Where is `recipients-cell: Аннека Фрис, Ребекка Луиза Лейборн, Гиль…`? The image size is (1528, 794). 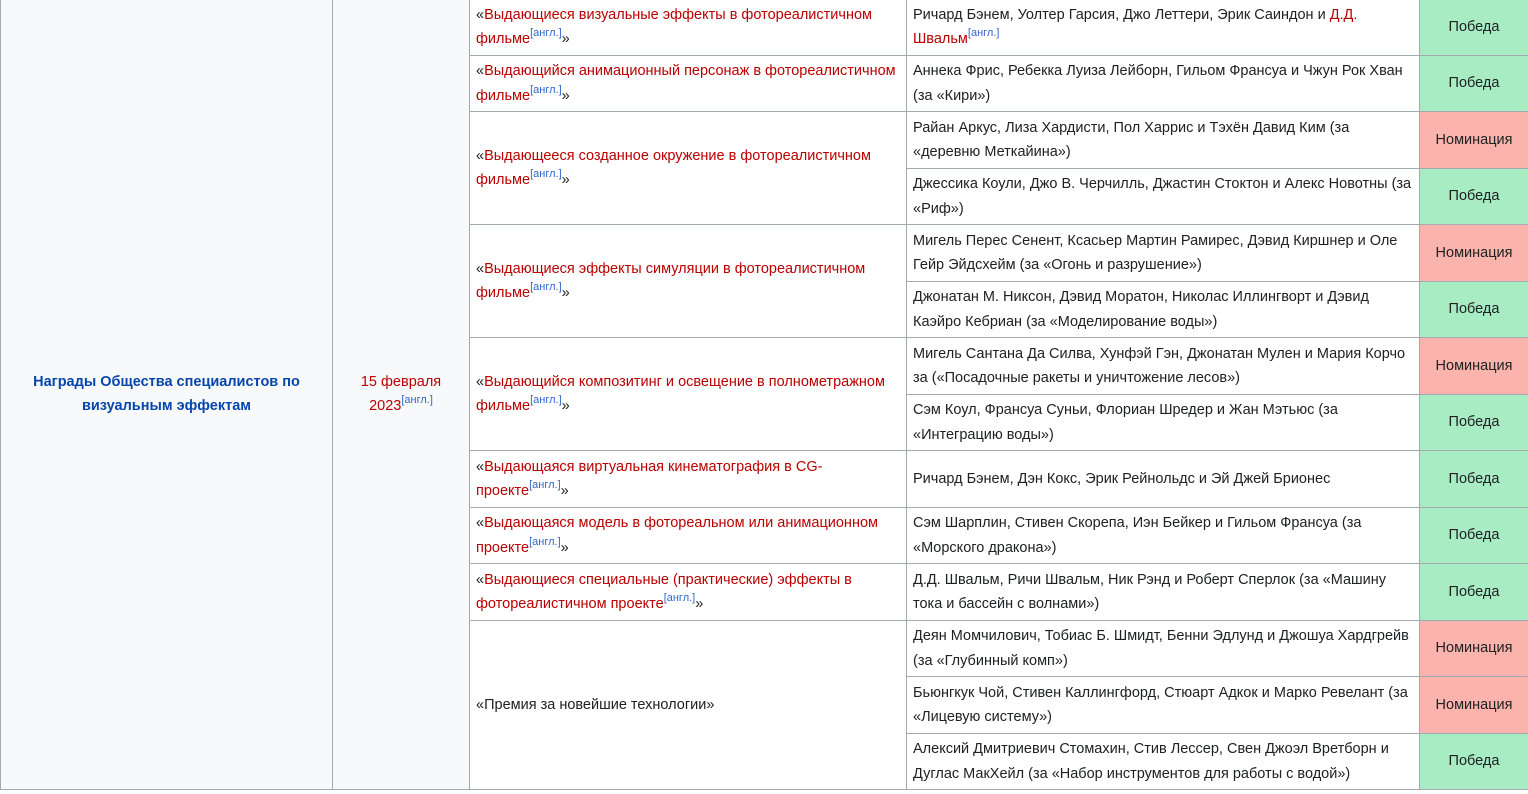
recipients-cell: Аннека Фрис, Ребекка Луиза Лейборн, Гиль… is located at coordinates (1163, 83).